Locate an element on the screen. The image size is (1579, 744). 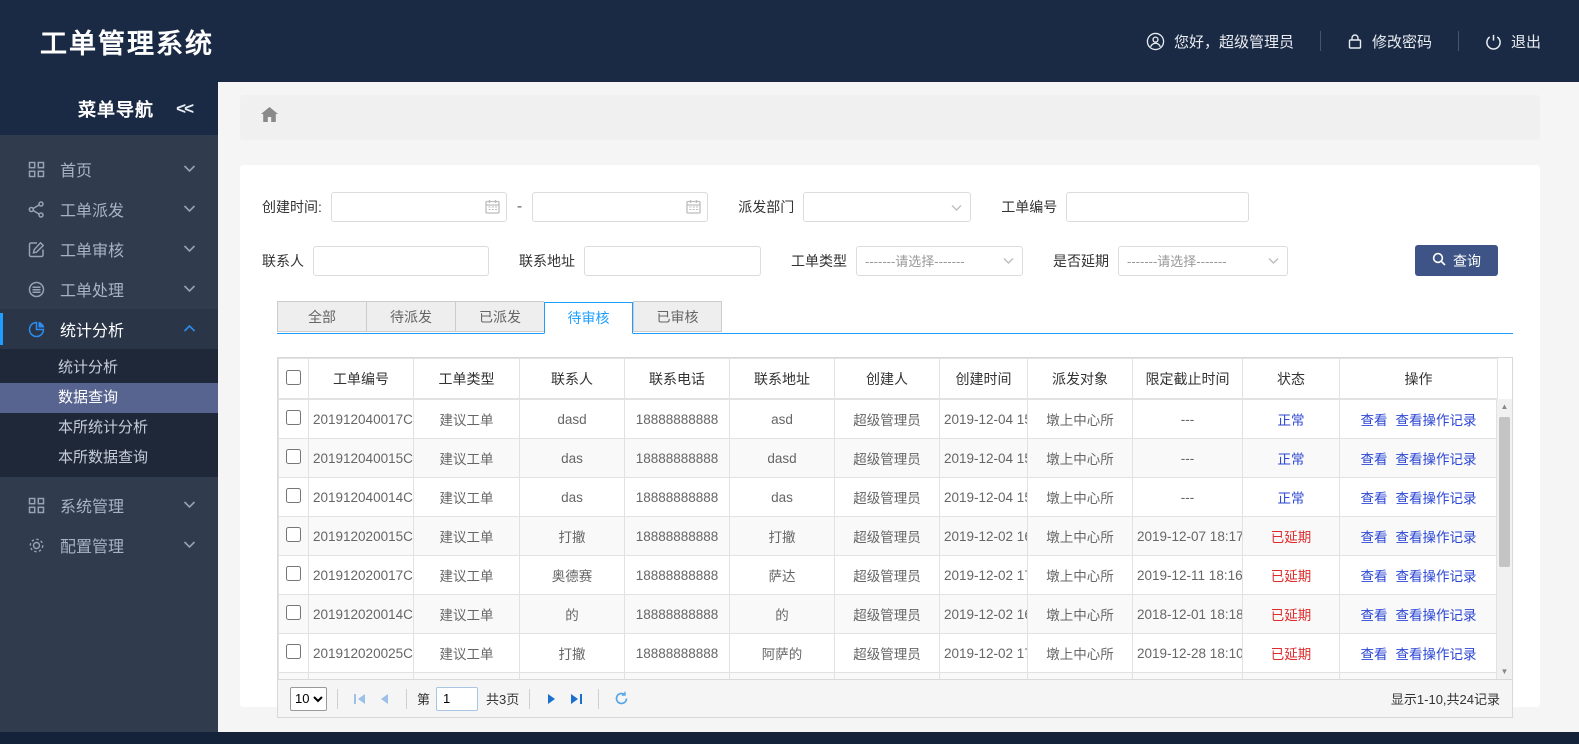
logout-button: 退出 is located at coordinates (1513, 41).